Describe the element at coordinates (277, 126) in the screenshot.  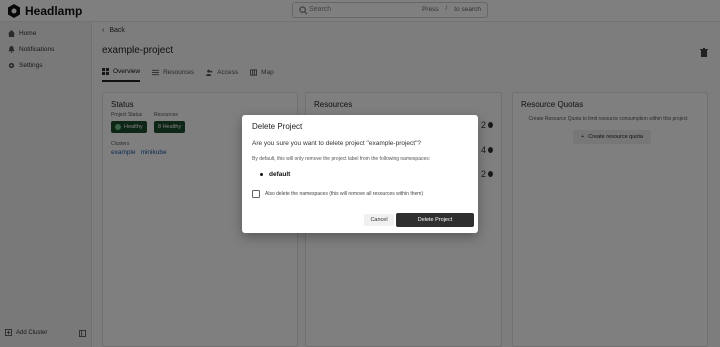
I see `dialog-title: Delete Project` at that location.